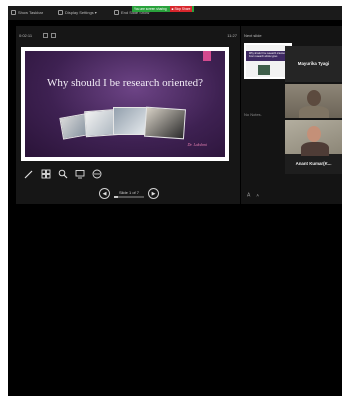  Describe the element at coordinates (29, 174) in the screenshot. I see `pen-icon` at that location.